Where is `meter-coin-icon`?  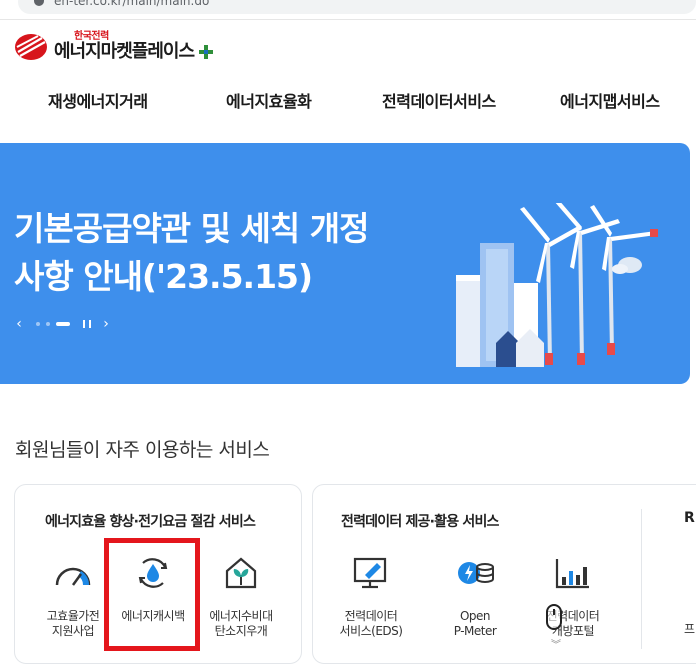
meter-coin-icon is located at coordinates (475, 573).